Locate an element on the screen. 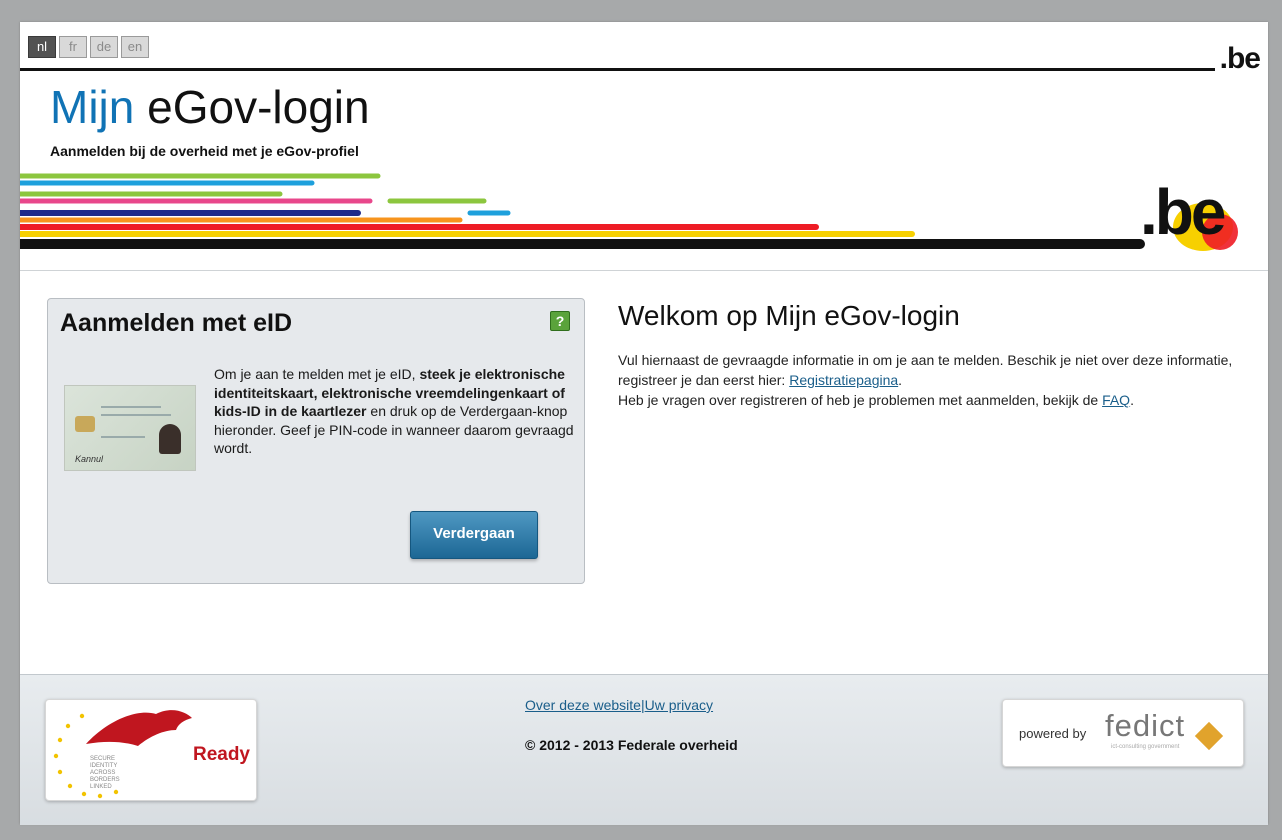 This screenshot has height=840, width=1282. about-website-link: Over deze website is located at coordinates (583, 705).